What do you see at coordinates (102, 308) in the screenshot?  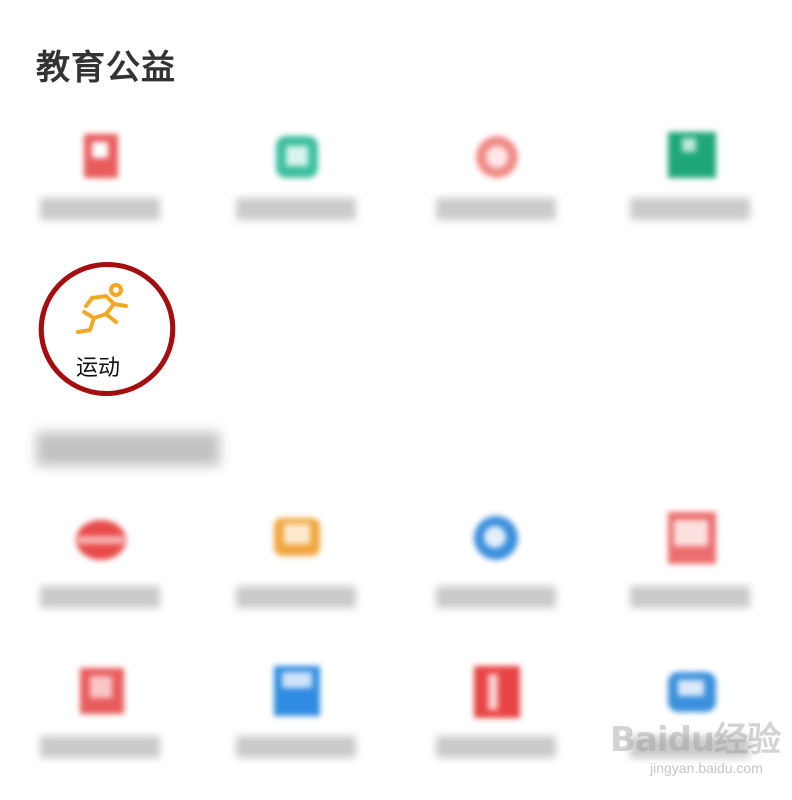 I see `running-person-icon` at bounding box center [102, 308].